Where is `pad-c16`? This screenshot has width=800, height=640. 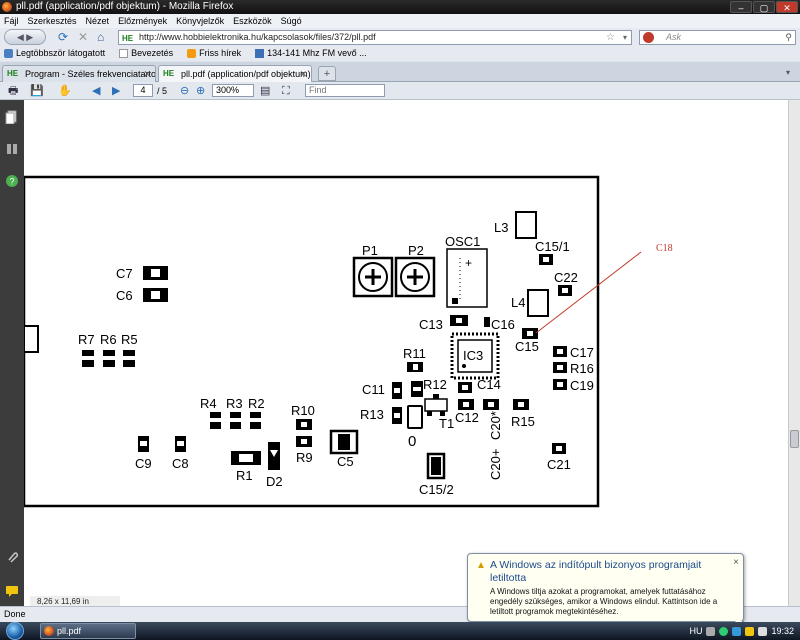
pad-c16 is located at coordinates (487, 322).